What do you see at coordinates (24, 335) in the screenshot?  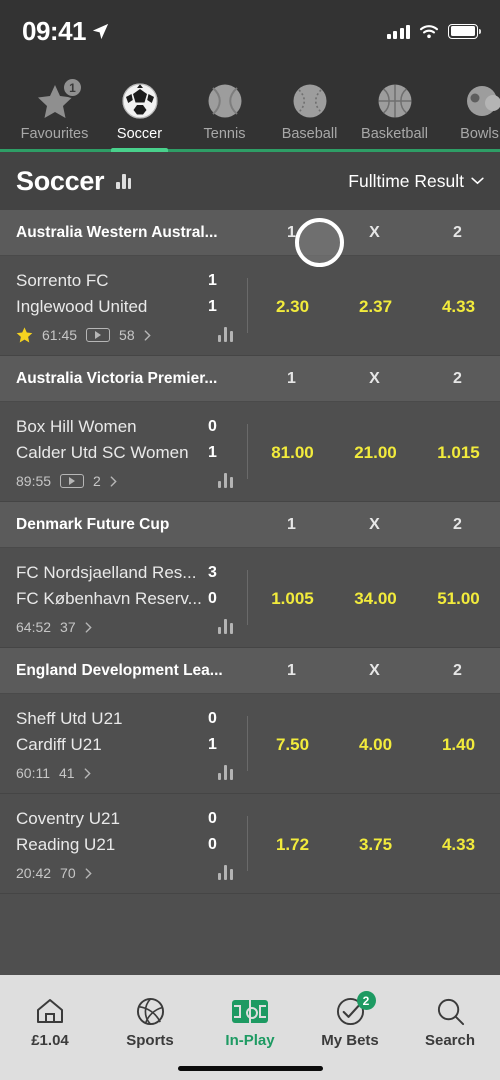 I see `favourite-star-icon` at bounding box center [24, 335].